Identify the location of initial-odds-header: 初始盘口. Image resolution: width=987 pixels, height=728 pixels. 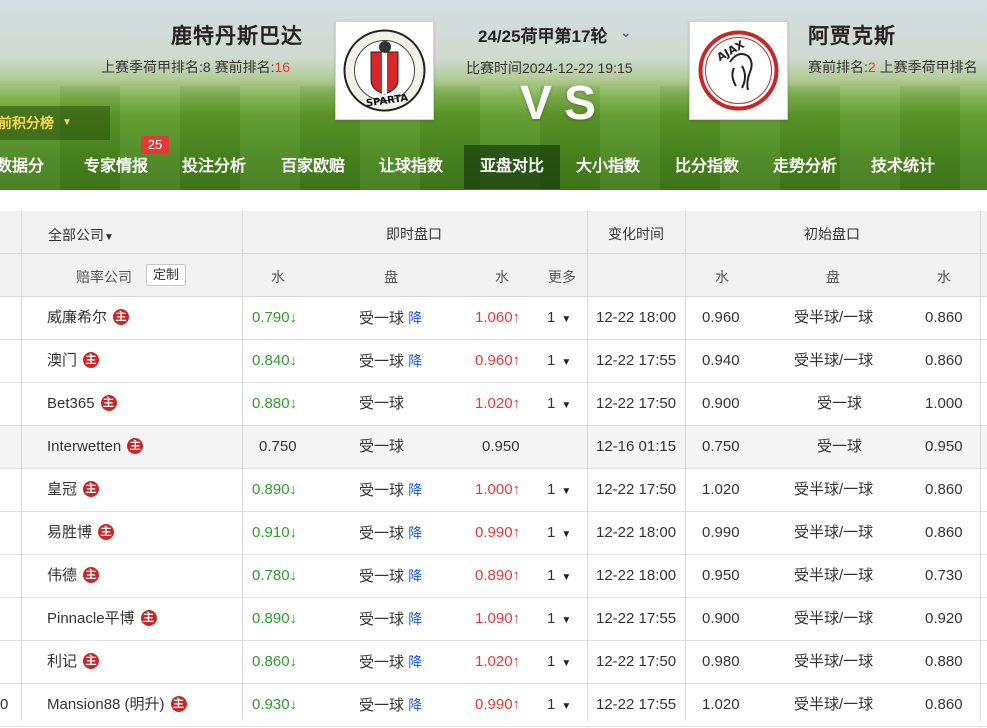
(832, 234).